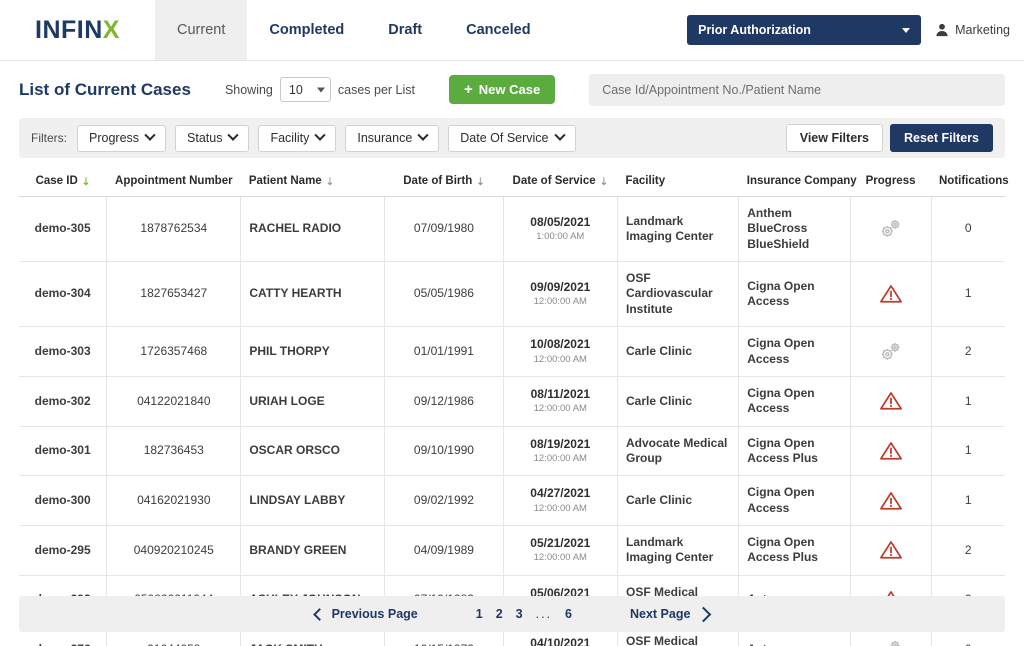  Describe the element at coordinates (519, 614) in the screenshot. I see `page-number-3: 3` at that location.